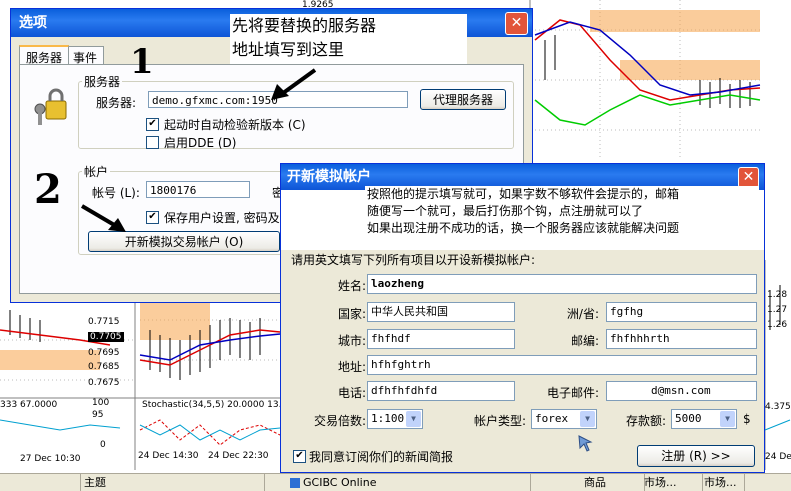 This screenshot has width=791, height=491. I want to click on bottom-tab, so click(40, 482).